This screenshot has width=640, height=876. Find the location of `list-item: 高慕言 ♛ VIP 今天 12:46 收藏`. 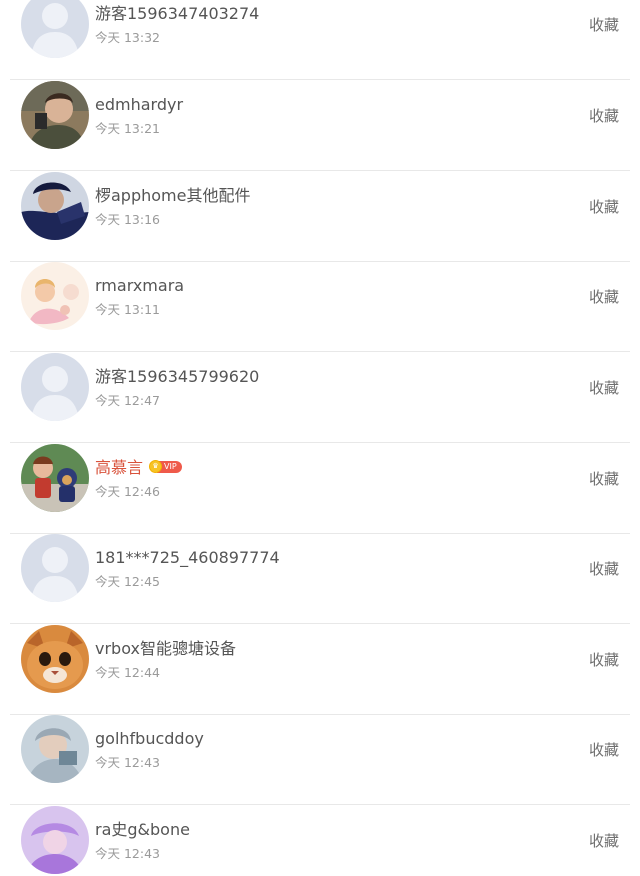

list-item: 高慕言 ♛ VIP 今天 12:46 收藏 is located at coordinates (320, 489).